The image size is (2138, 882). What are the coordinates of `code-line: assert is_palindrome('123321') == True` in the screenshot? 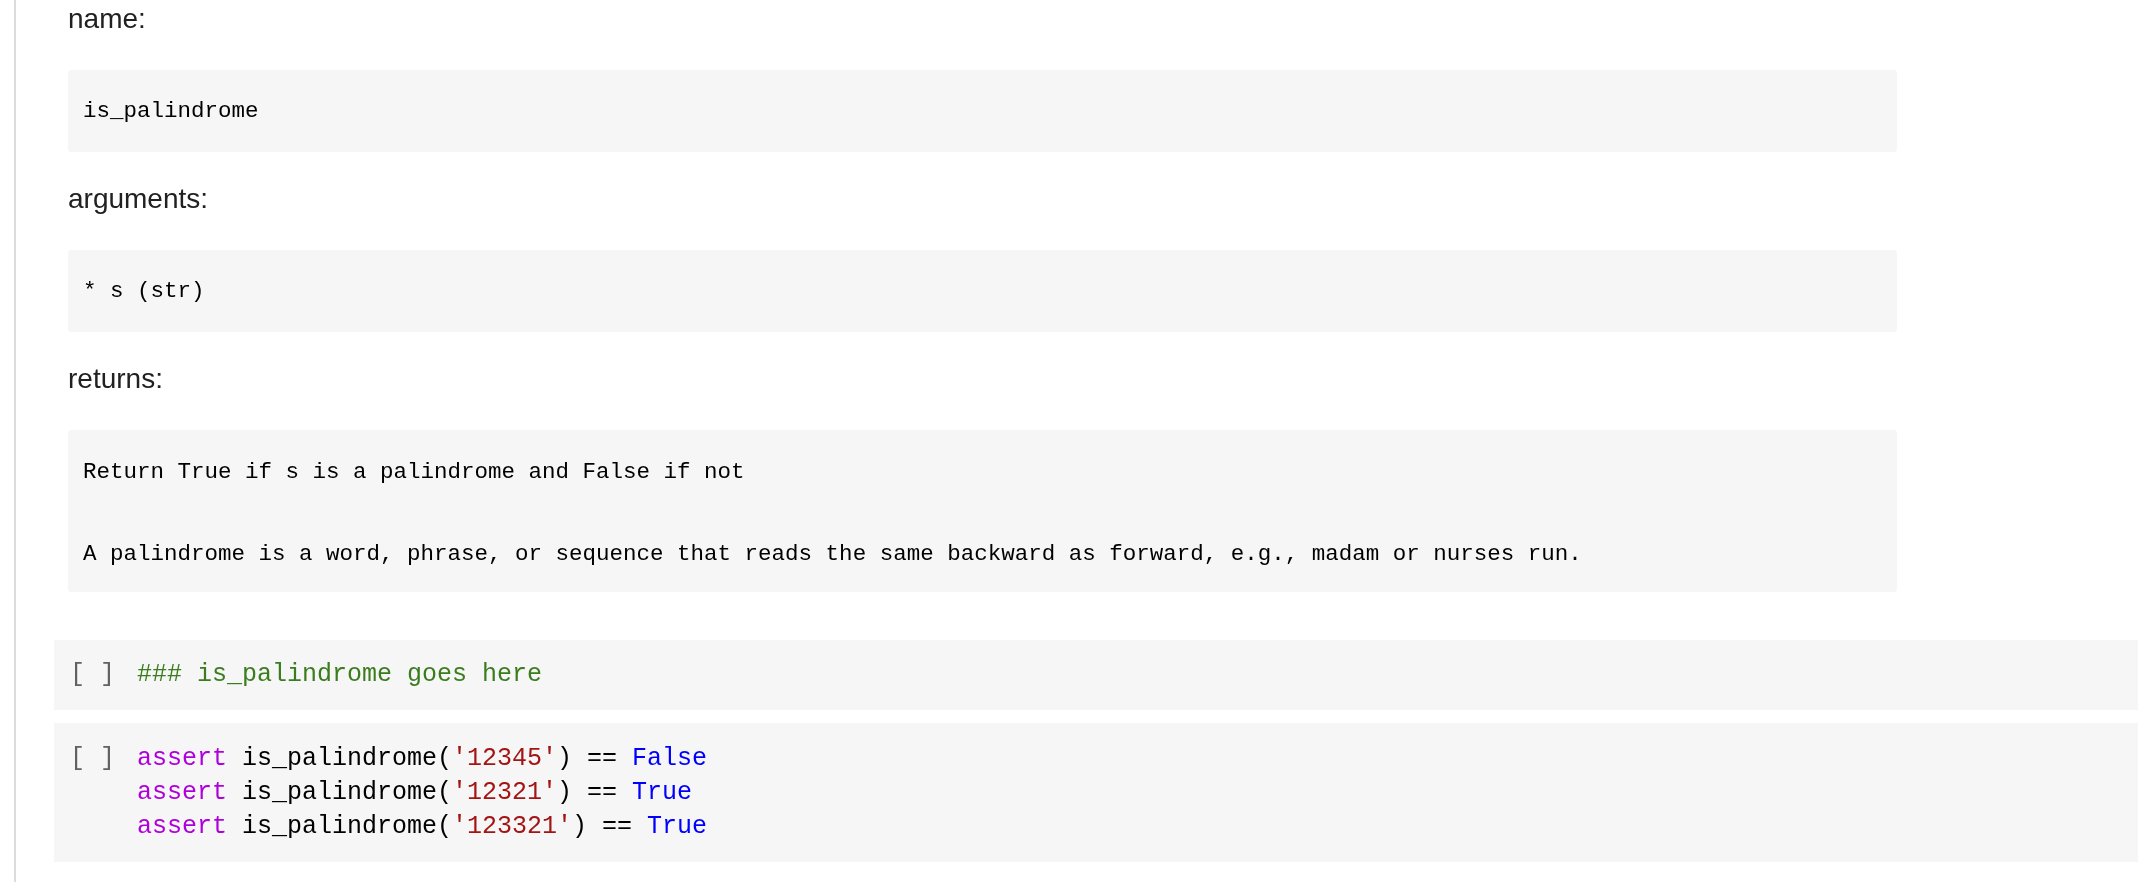 It's located at (422, 827).